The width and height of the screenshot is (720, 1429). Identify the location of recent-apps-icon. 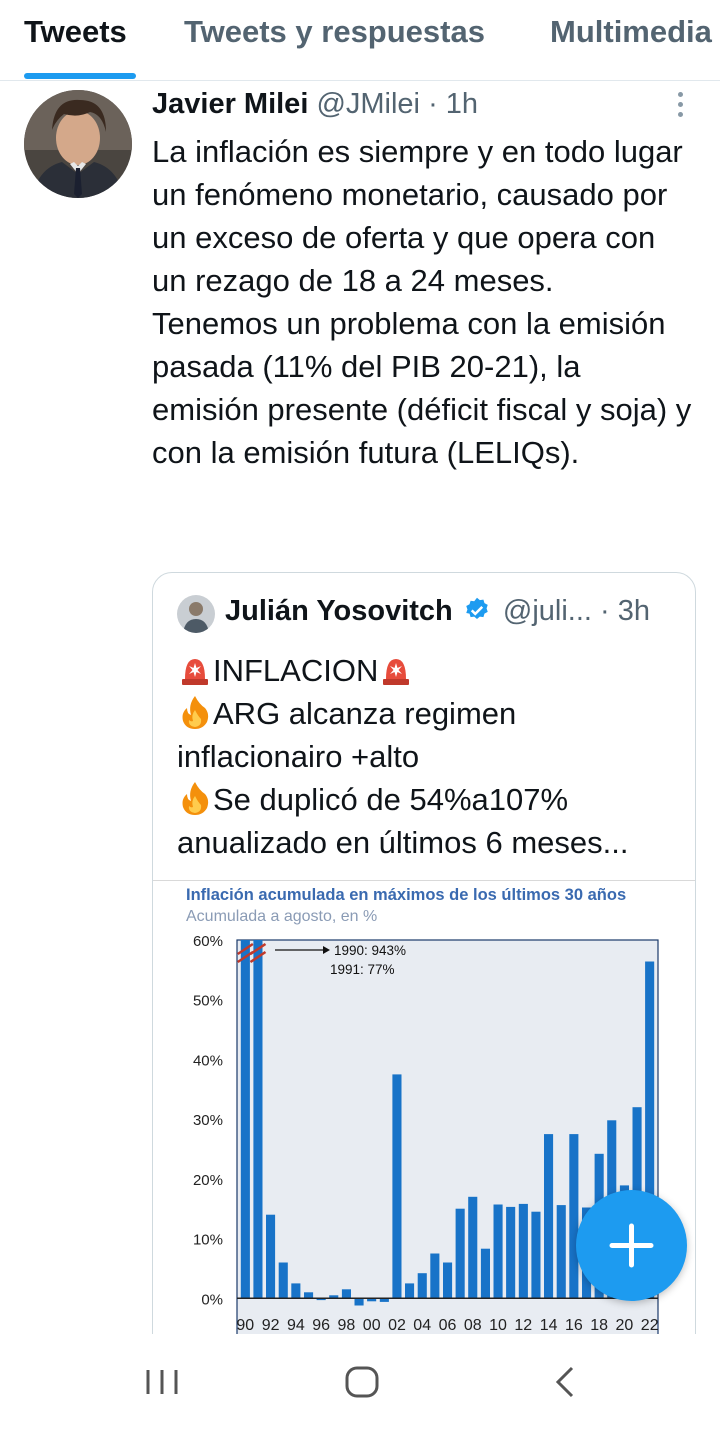
(162, 1382).